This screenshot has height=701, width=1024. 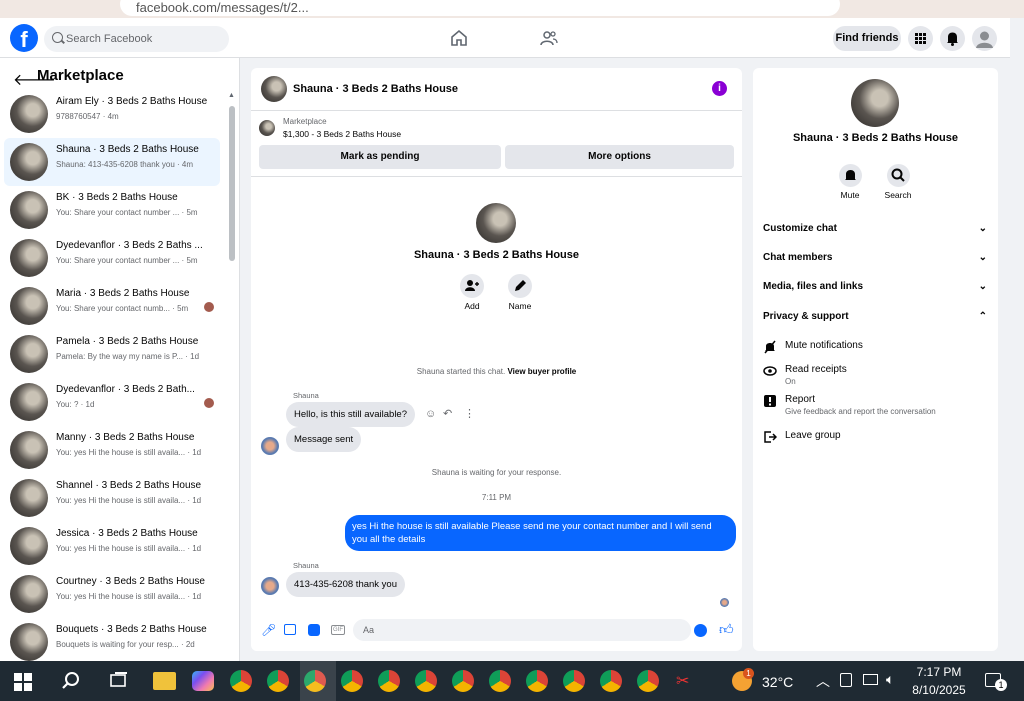 What do you see at coordinates (873, 377) in the screenshot?
I see `read-receipts-row: Read receipts On` at bounding box center [873, 377].